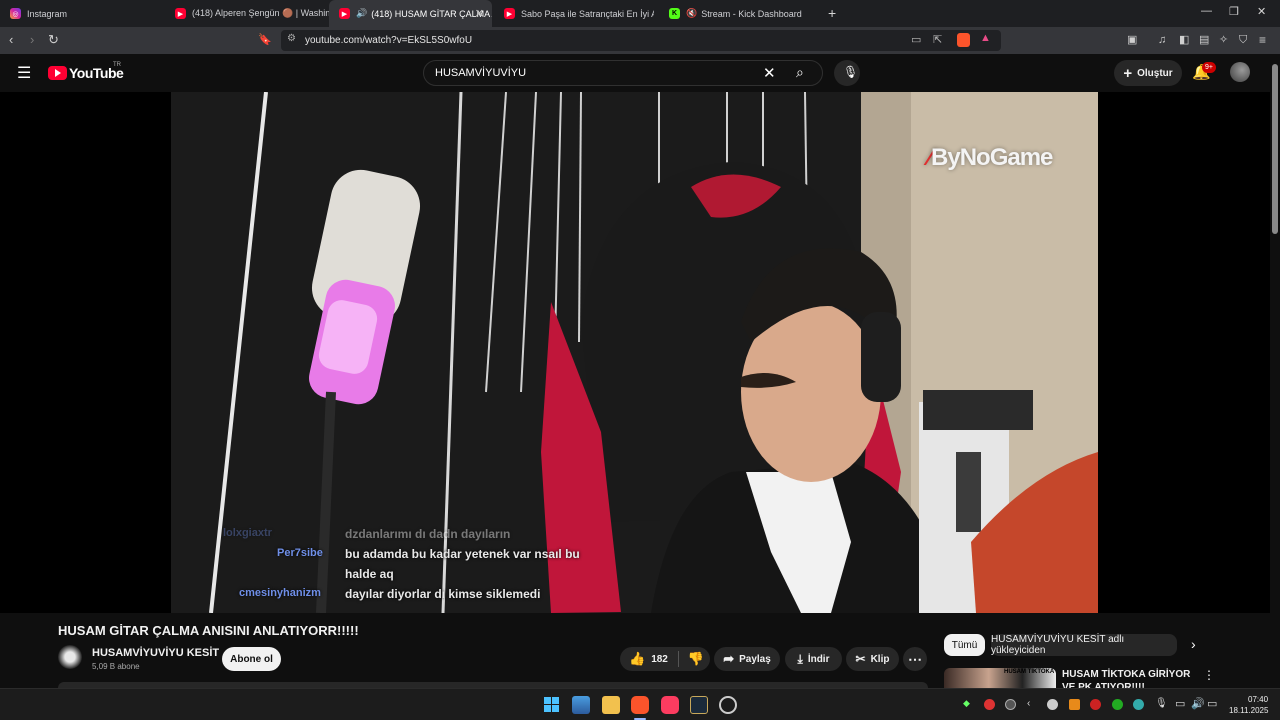  Describe the element at coordinates (637, 659) in the screenshot. I see `like-icon: 👍` at that location.